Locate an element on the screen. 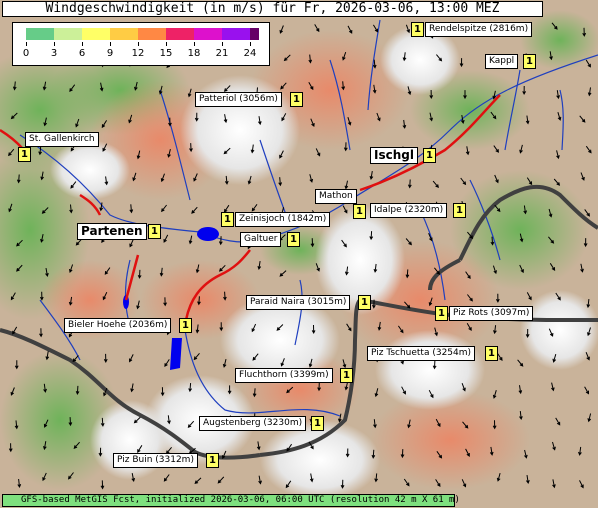 This screenshot has width=598, height=508. place-label-ischgl: Ischgl is located at coordinates (394, 155).